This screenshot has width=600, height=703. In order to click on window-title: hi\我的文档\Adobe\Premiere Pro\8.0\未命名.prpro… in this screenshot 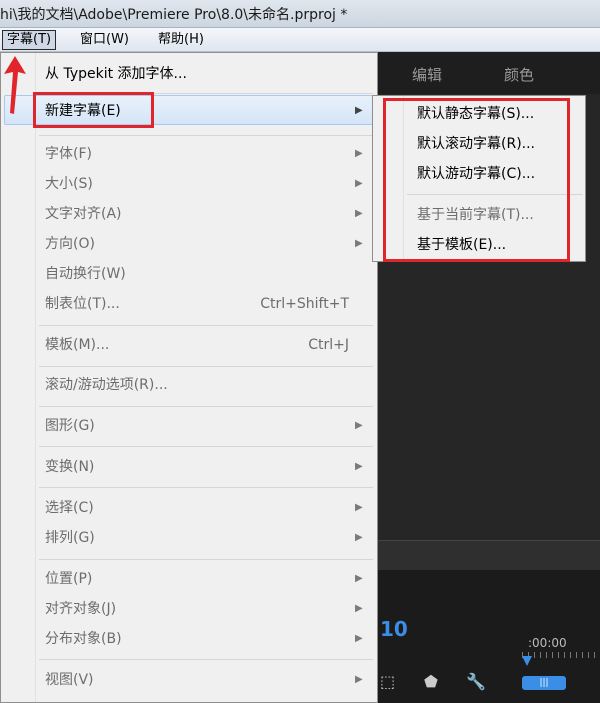, I will do `click(174, 15)`.